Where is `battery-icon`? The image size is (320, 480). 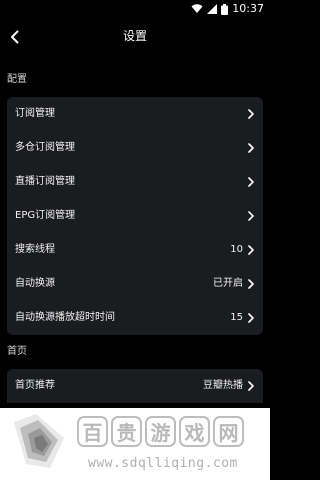 battery-icon is located at coordinates (225, 9).